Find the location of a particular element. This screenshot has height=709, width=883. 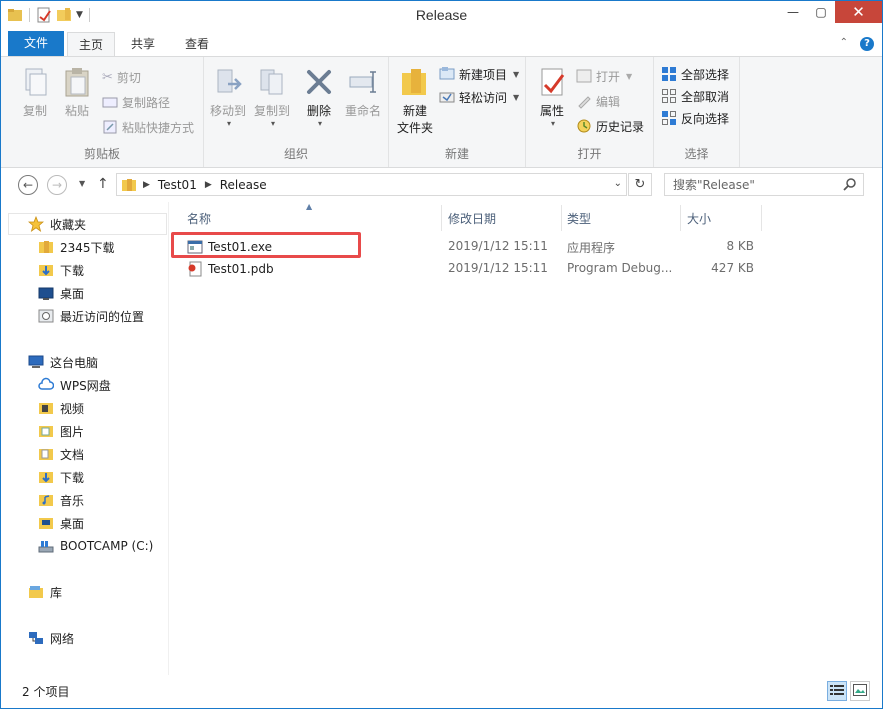

highlight-annotation-box is located at coordinates (266, 245).